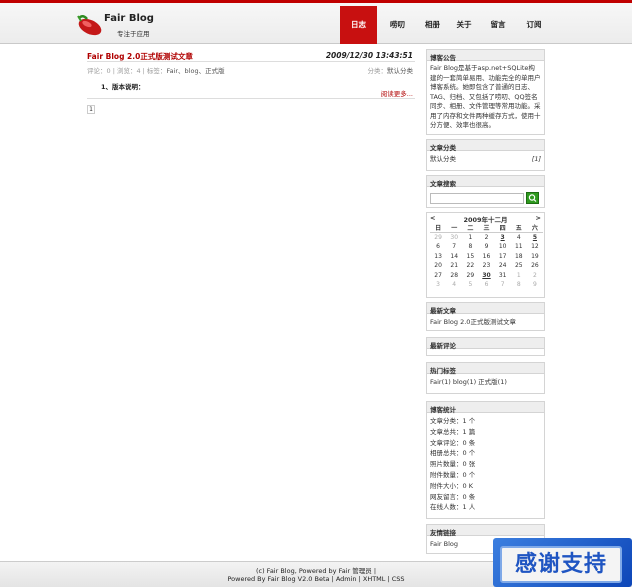 The image size is (632, 587). Describe the element at coordinates (251, 56) in the screenshot. I see `post-header: Fair Blog 2.0正式版测试文章 2009/12/30 13:43:51` at that location.